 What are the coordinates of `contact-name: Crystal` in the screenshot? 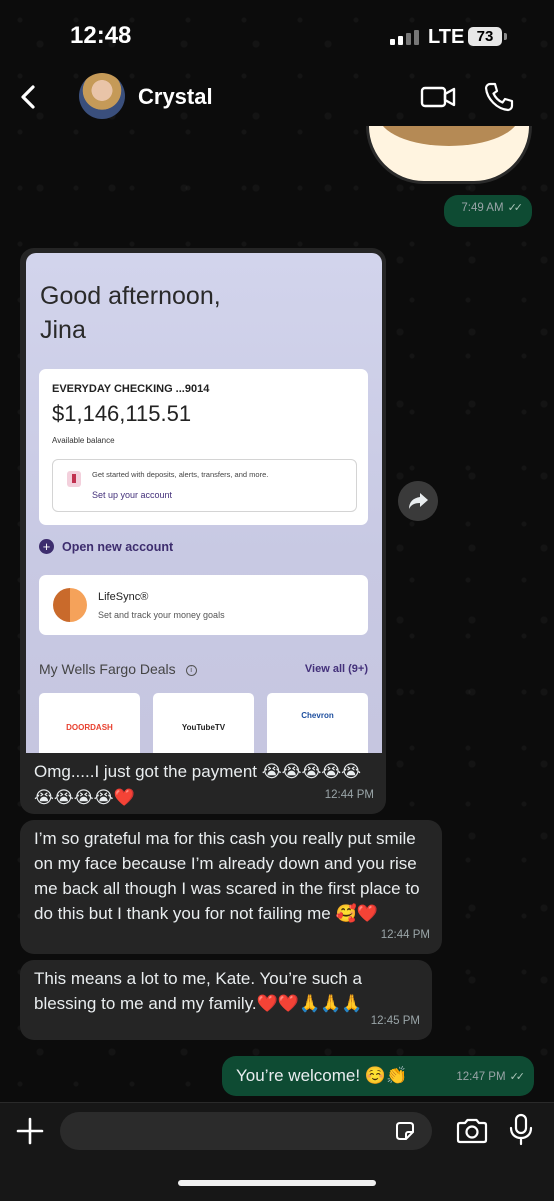 It's located at (175, 97).